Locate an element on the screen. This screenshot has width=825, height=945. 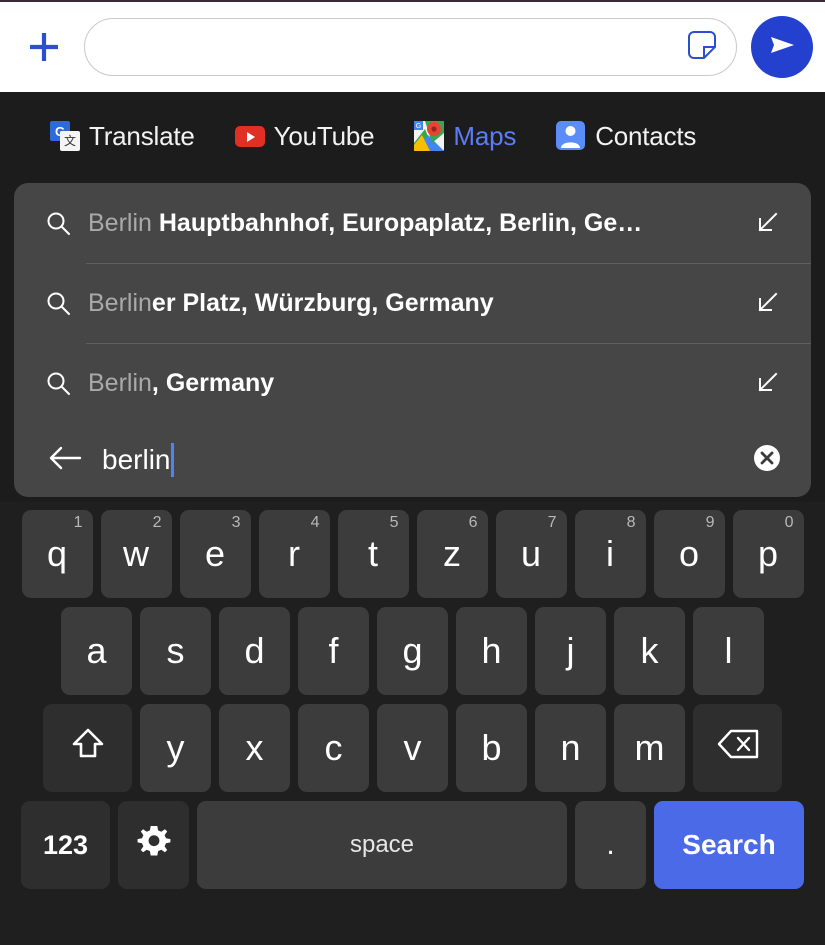
key-d: d is located at coordinates (254, 651).